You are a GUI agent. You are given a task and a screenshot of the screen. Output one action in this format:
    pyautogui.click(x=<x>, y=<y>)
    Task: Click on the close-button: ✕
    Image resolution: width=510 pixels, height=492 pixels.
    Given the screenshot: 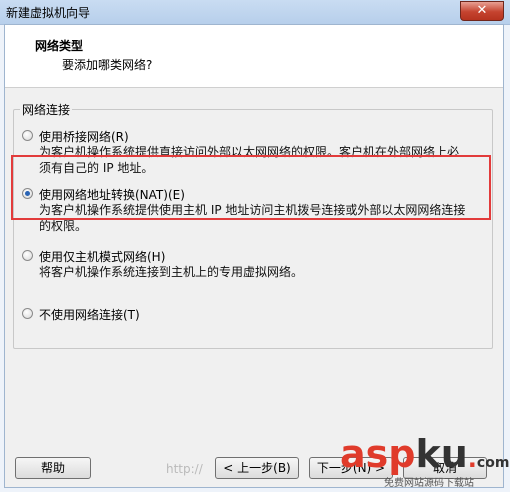 What is the action you would take?
    pyautogui.click(x=482, y=11)
    